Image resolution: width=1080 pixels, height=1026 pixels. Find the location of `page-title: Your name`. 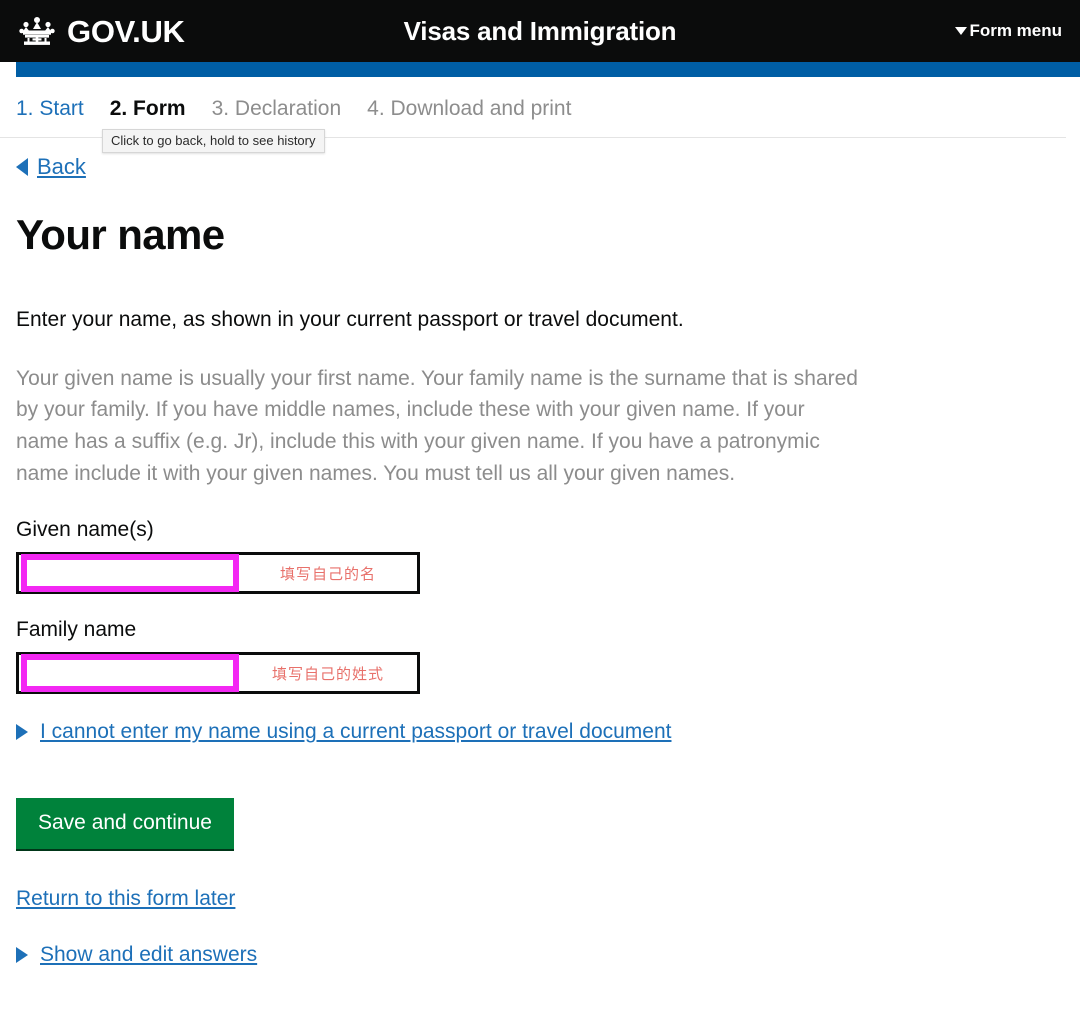

page-title: Your name is located at coordinates (120, 234).